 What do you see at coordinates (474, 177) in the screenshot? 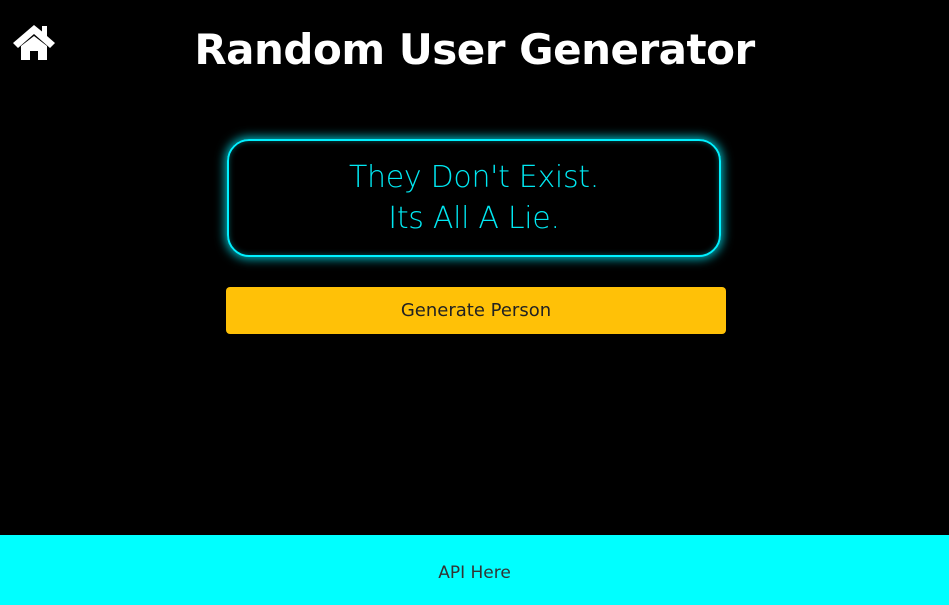
I see `message-line-1: They Don't Exist.` at bounding box center [474, 177].